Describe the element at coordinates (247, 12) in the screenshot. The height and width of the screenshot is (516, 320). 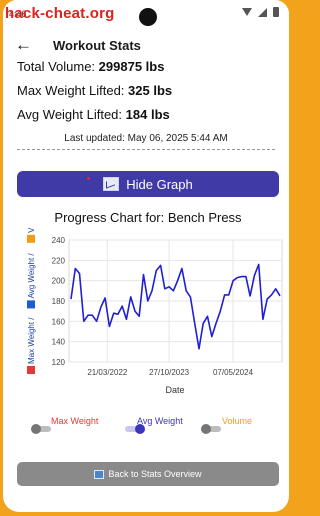
I see `wifi-icon` at that location.